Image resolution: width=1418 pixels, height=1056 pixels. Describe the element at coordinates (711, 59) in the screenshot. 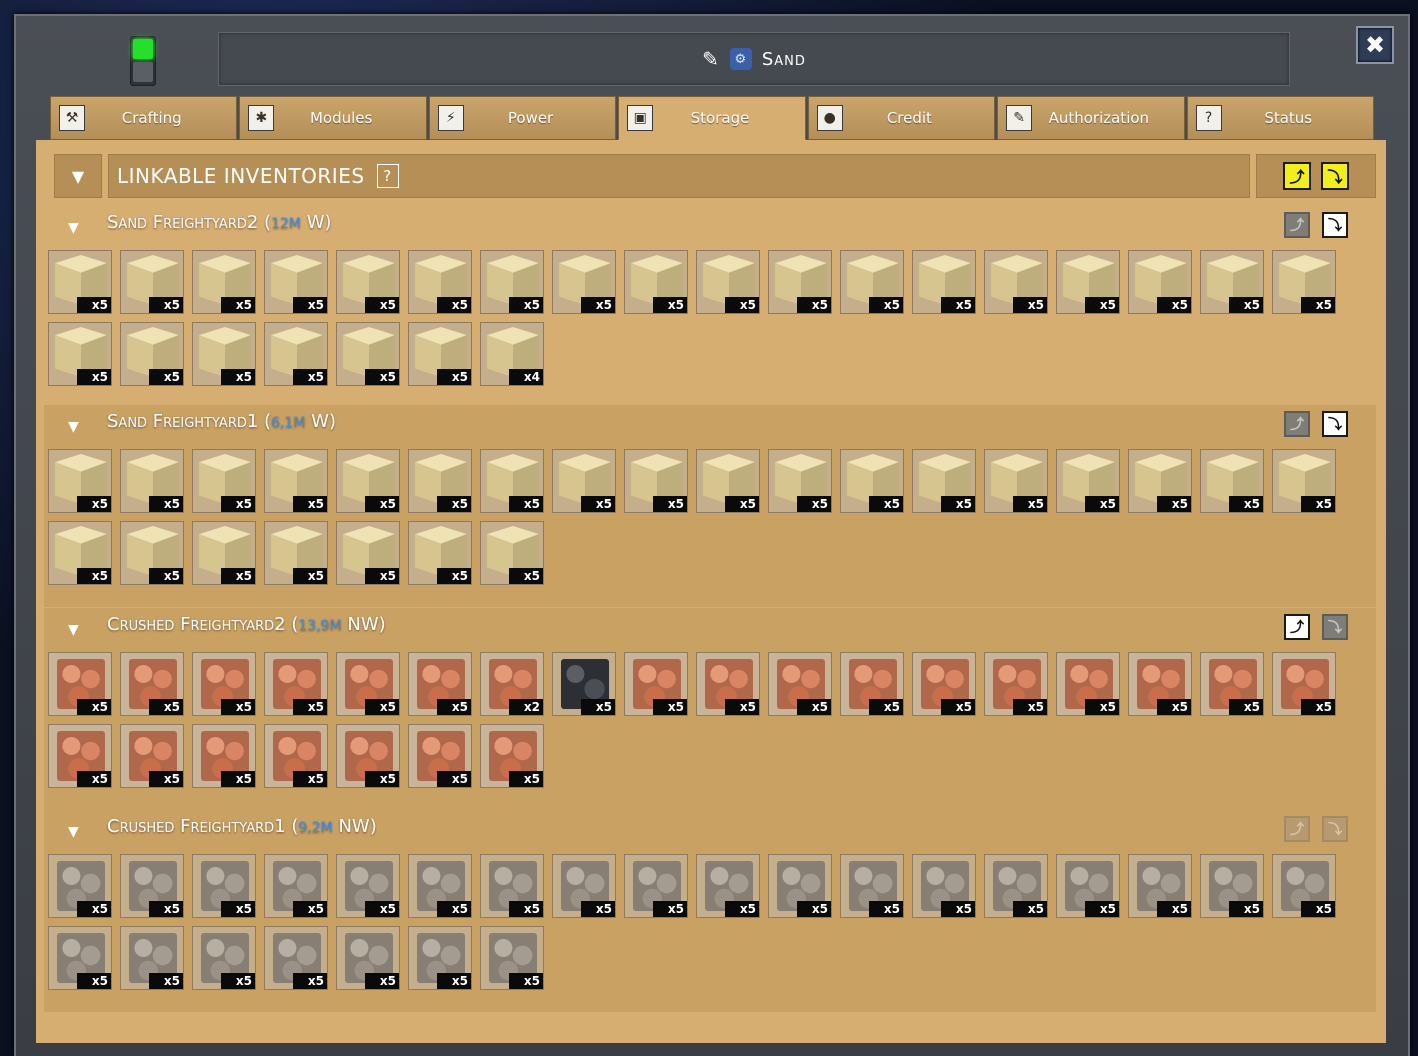

I see `pencil-icon: ✎` at that location.